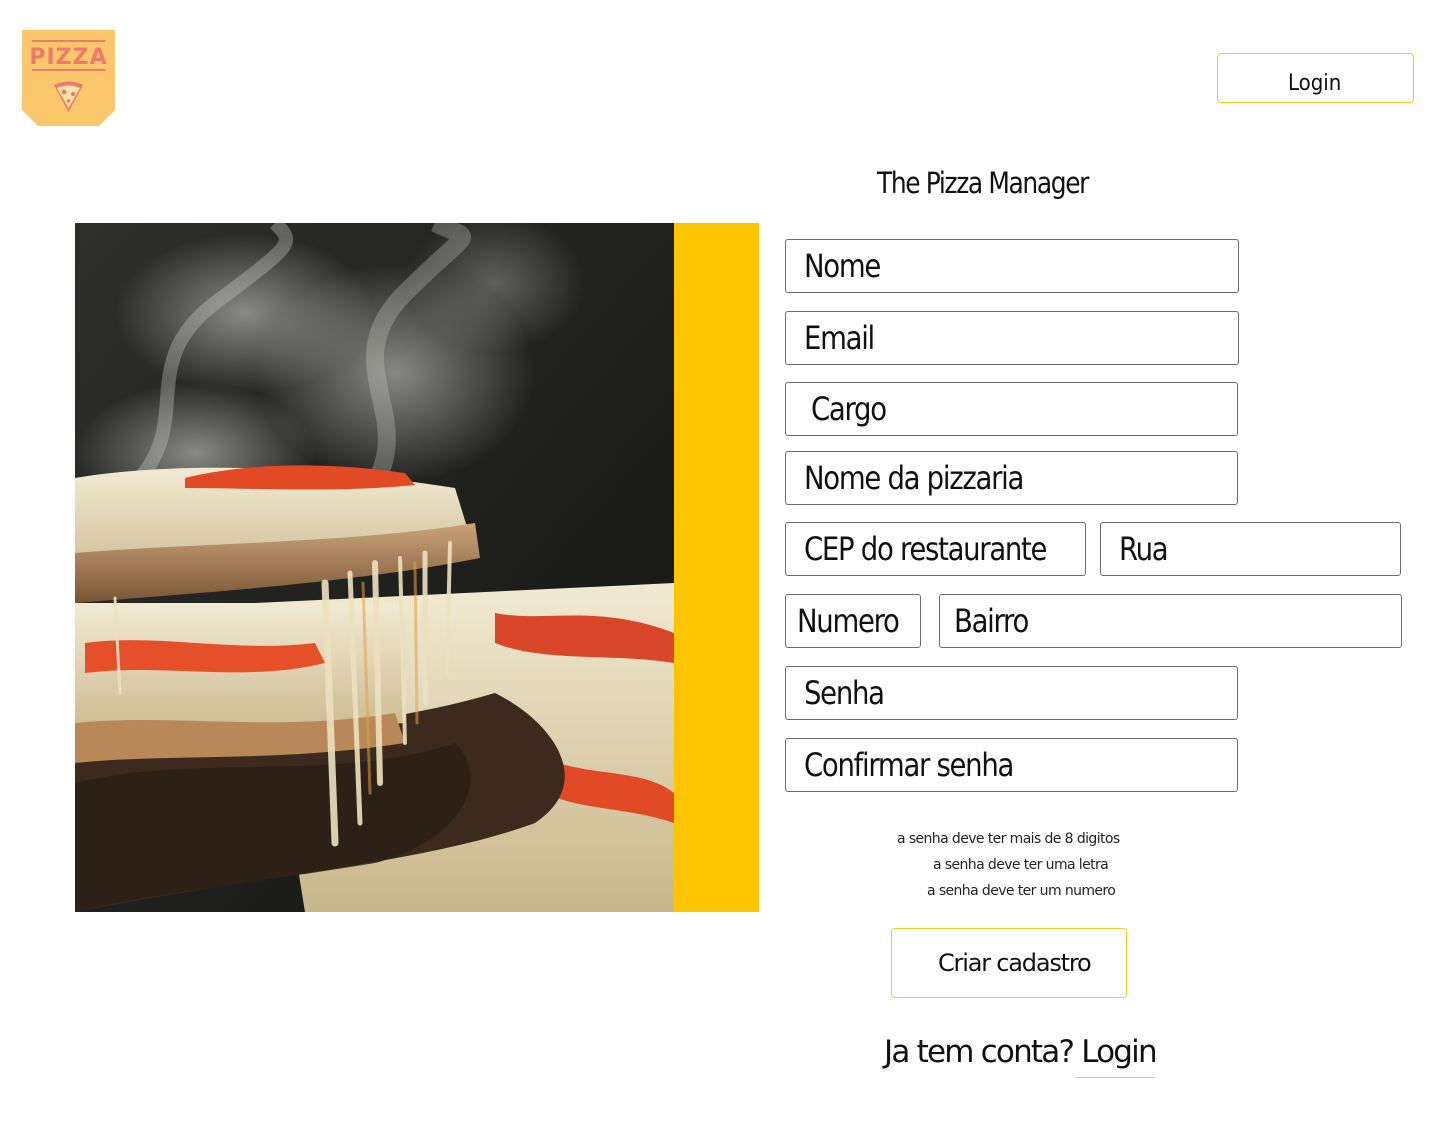 This screenshot has height=1146, width=1440. What do you see at coordinates (1011, 409) in the screenshot?
I see `cargo-field: Cargo` at bounding box center [1011, 409].